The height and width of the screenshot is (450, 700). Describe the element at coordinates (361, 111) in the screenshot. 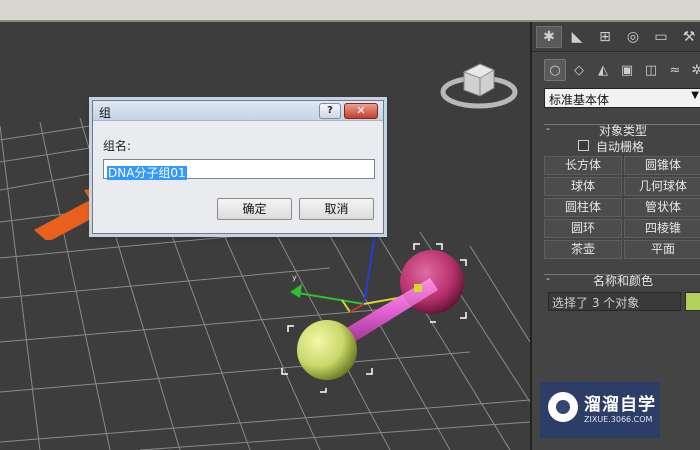

I see `close-button: ✕` at that location.